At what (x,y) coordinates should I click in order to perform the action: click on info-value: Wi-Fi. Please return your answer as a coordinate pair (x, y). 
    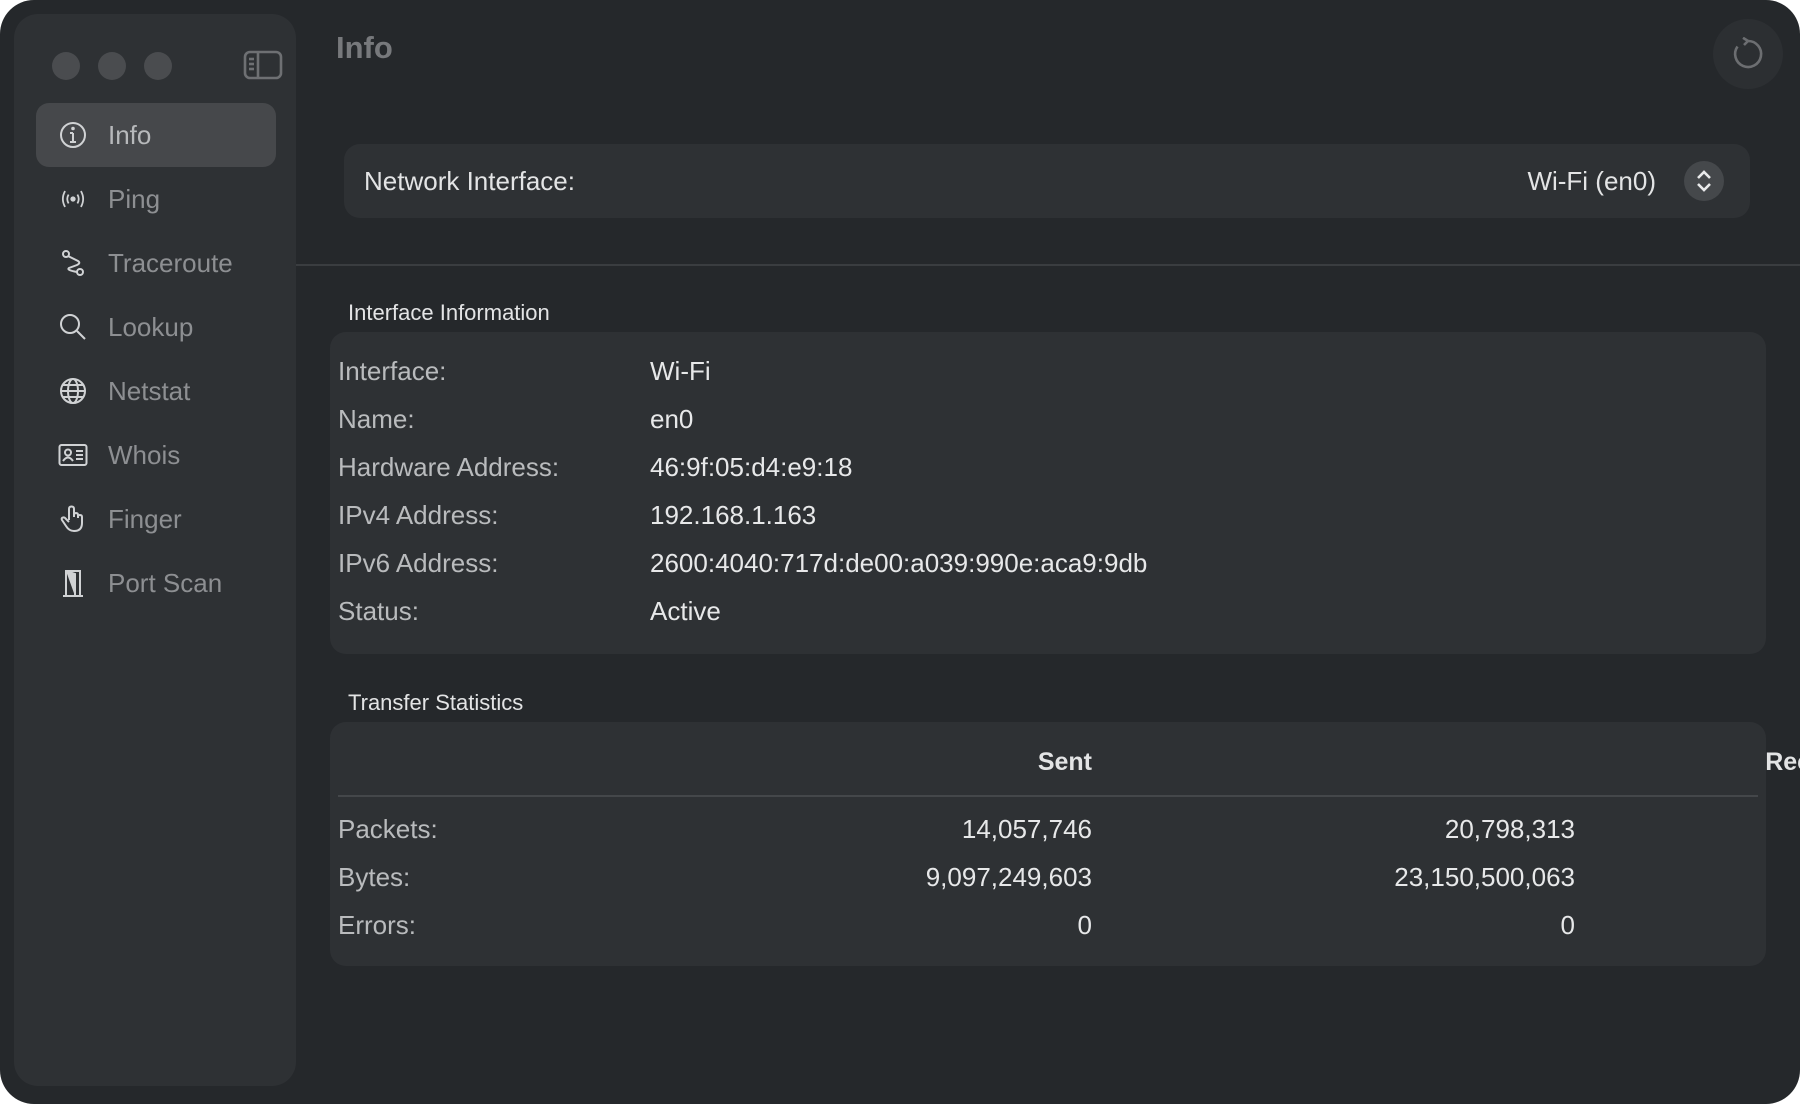
    Looking at the image, I should click on (680, 371).